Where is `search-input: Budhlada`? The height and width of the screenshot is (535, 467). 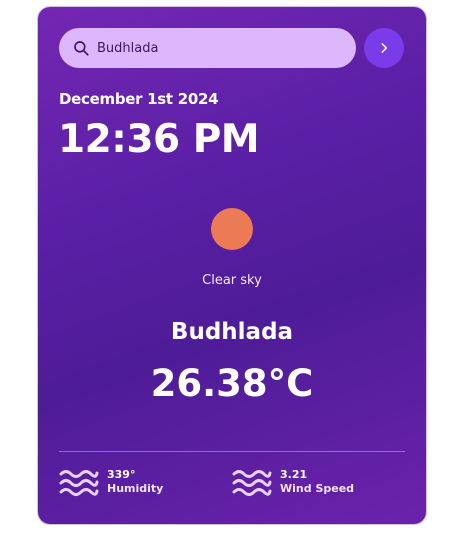 search-input: Budhlada is located at coordinates (207, 48).